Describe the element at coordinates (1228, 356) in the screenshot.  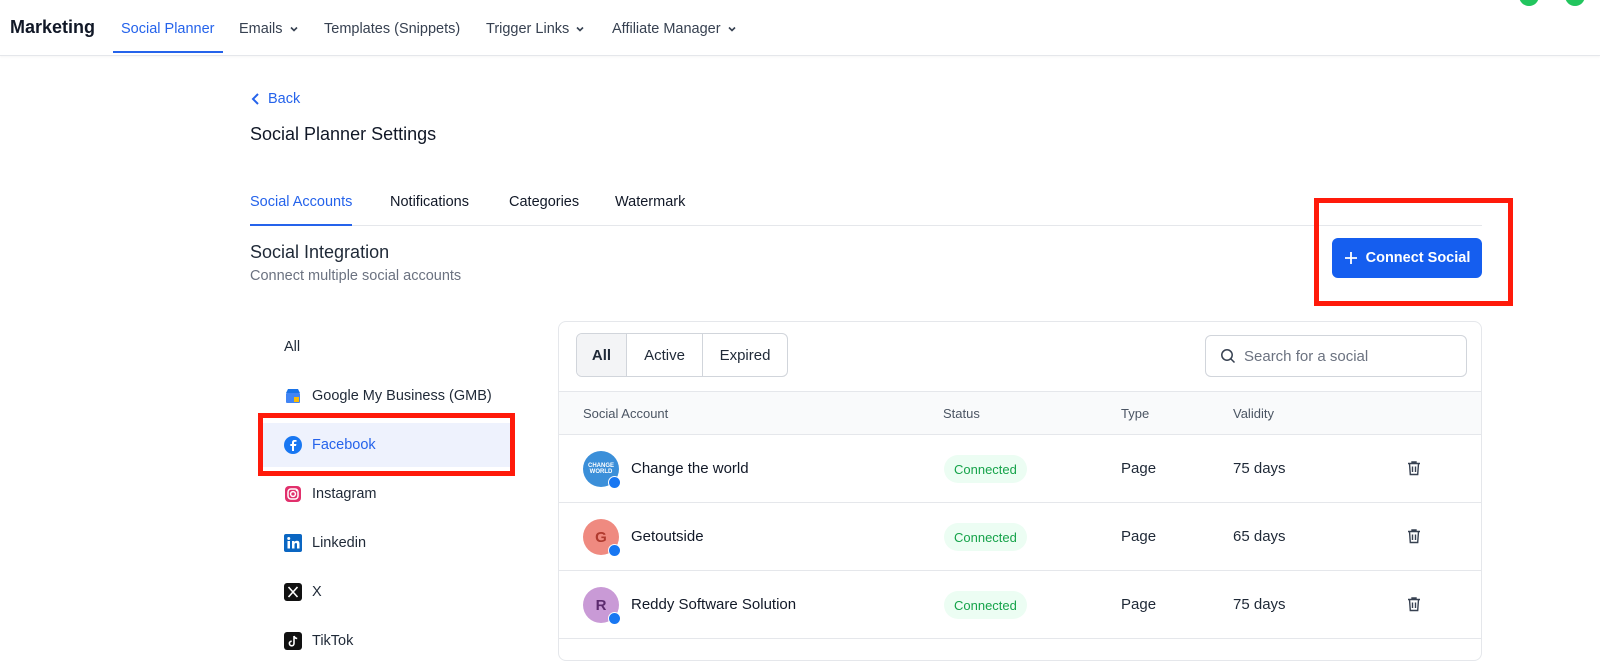
I see `search-icon` at that location.